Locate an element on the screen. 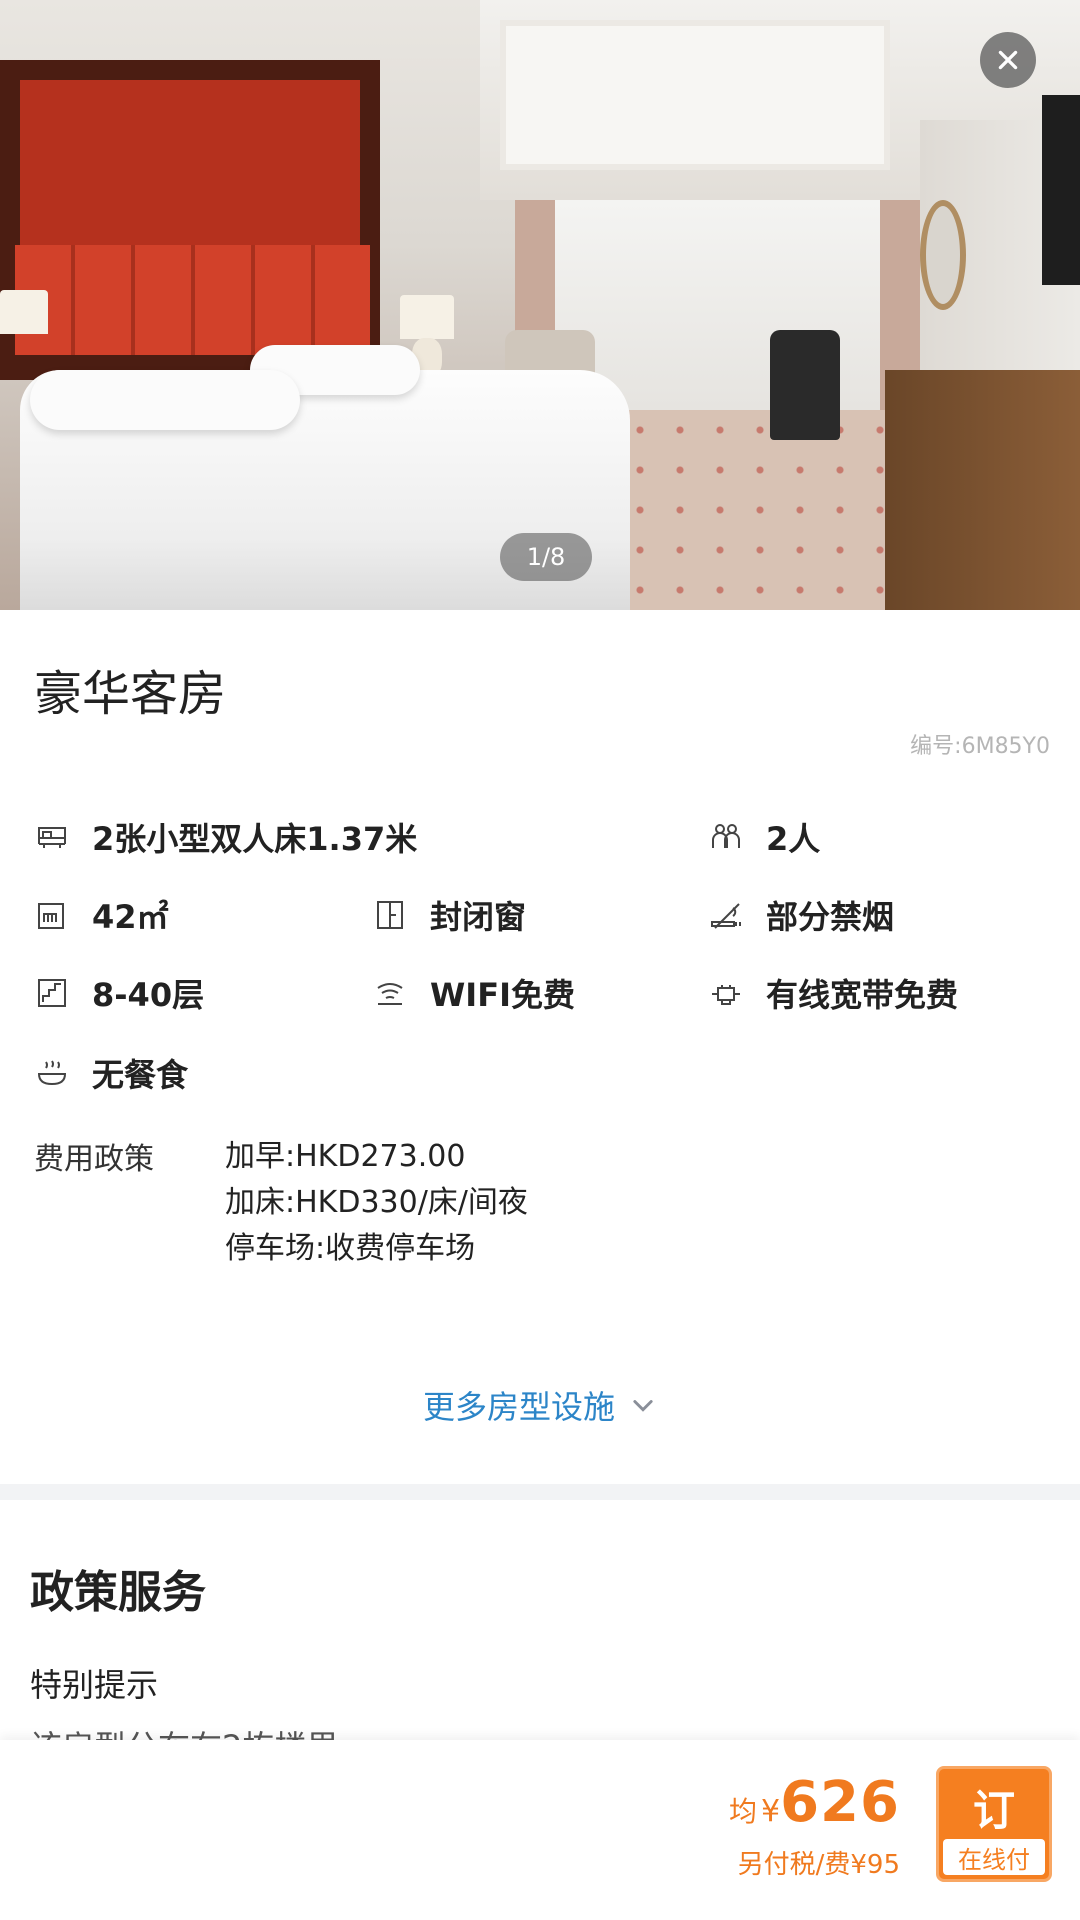  broadband-icon is located at coordinates (726, 993).